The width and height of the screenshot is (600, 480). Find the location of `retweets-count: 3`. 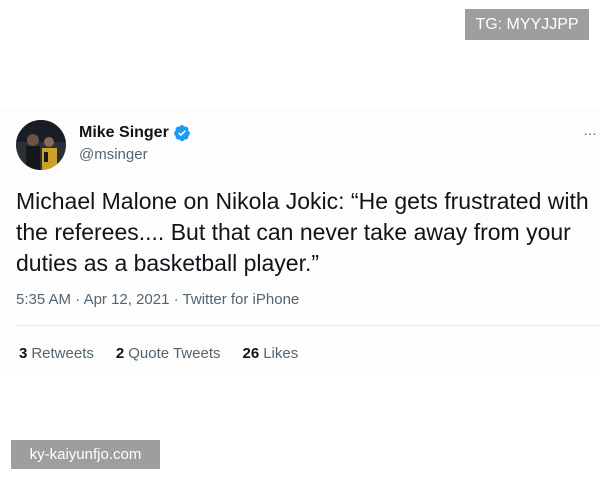

retweets-count: 3 is located at coordinates (23, 353).